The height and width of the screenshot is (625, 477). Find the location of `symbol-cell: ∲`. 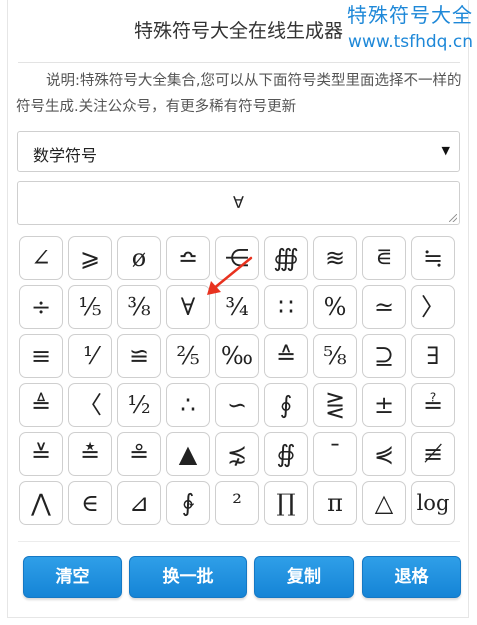

symbol-cell: ∲ is located at coordinates (188, 503).